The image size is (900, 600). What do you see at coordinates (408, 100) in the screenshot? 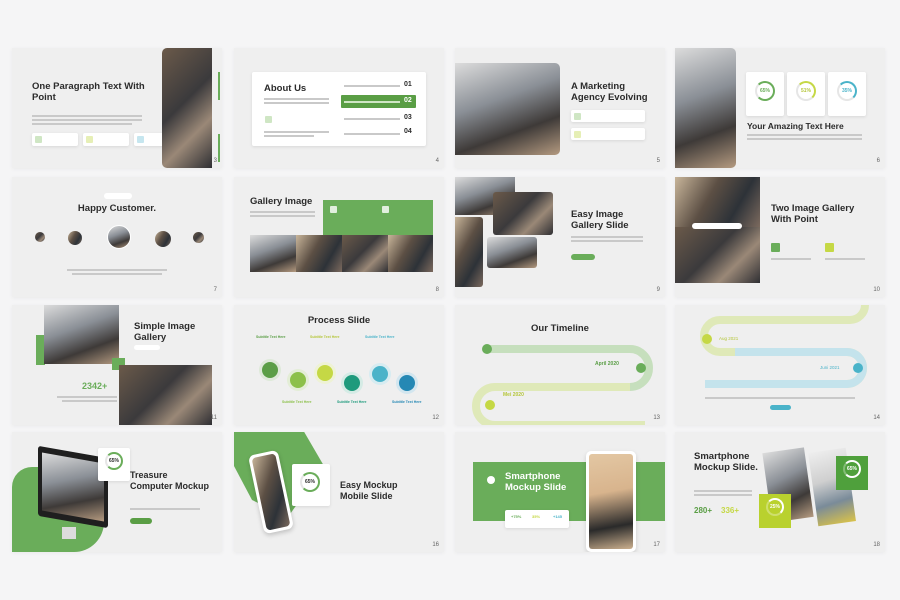
I see `list-number: 02` at bounding box center [408, 100].